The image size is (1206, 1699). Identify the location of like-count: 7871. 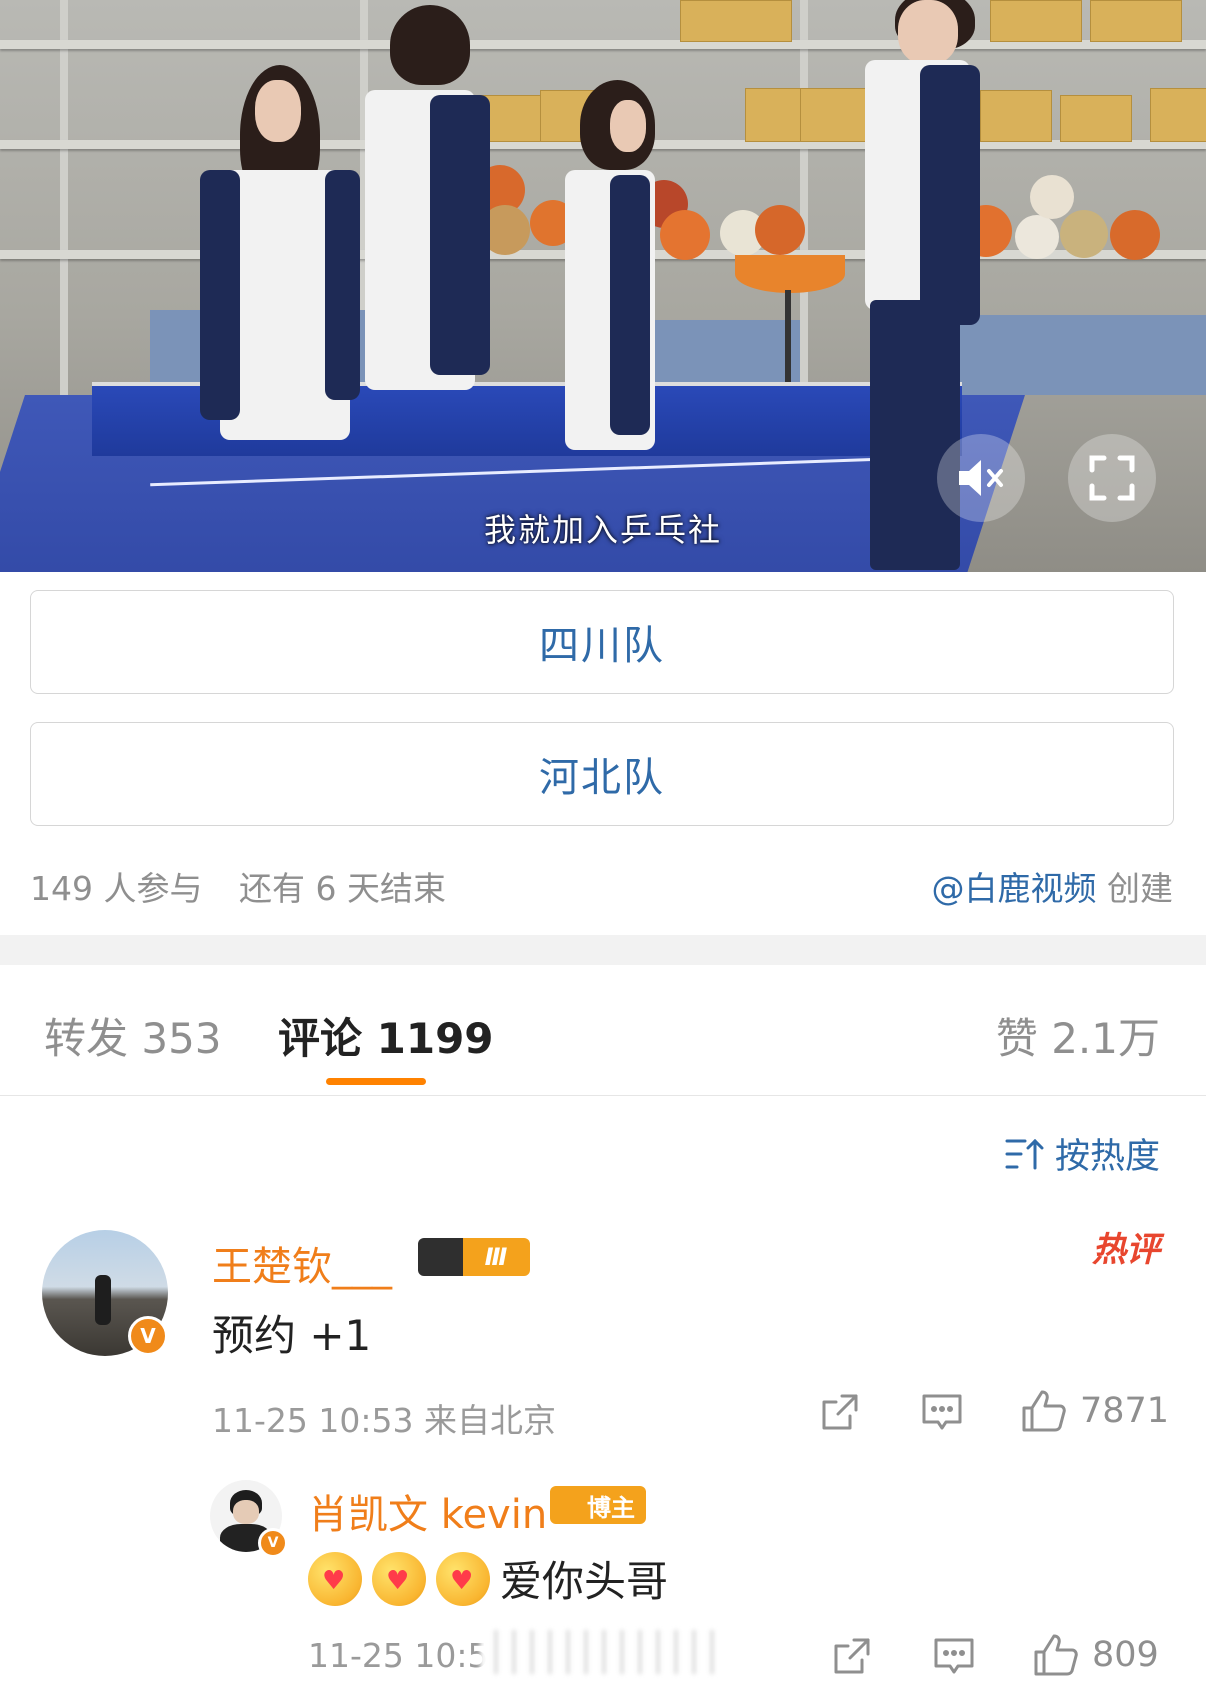
(1125, 1411).